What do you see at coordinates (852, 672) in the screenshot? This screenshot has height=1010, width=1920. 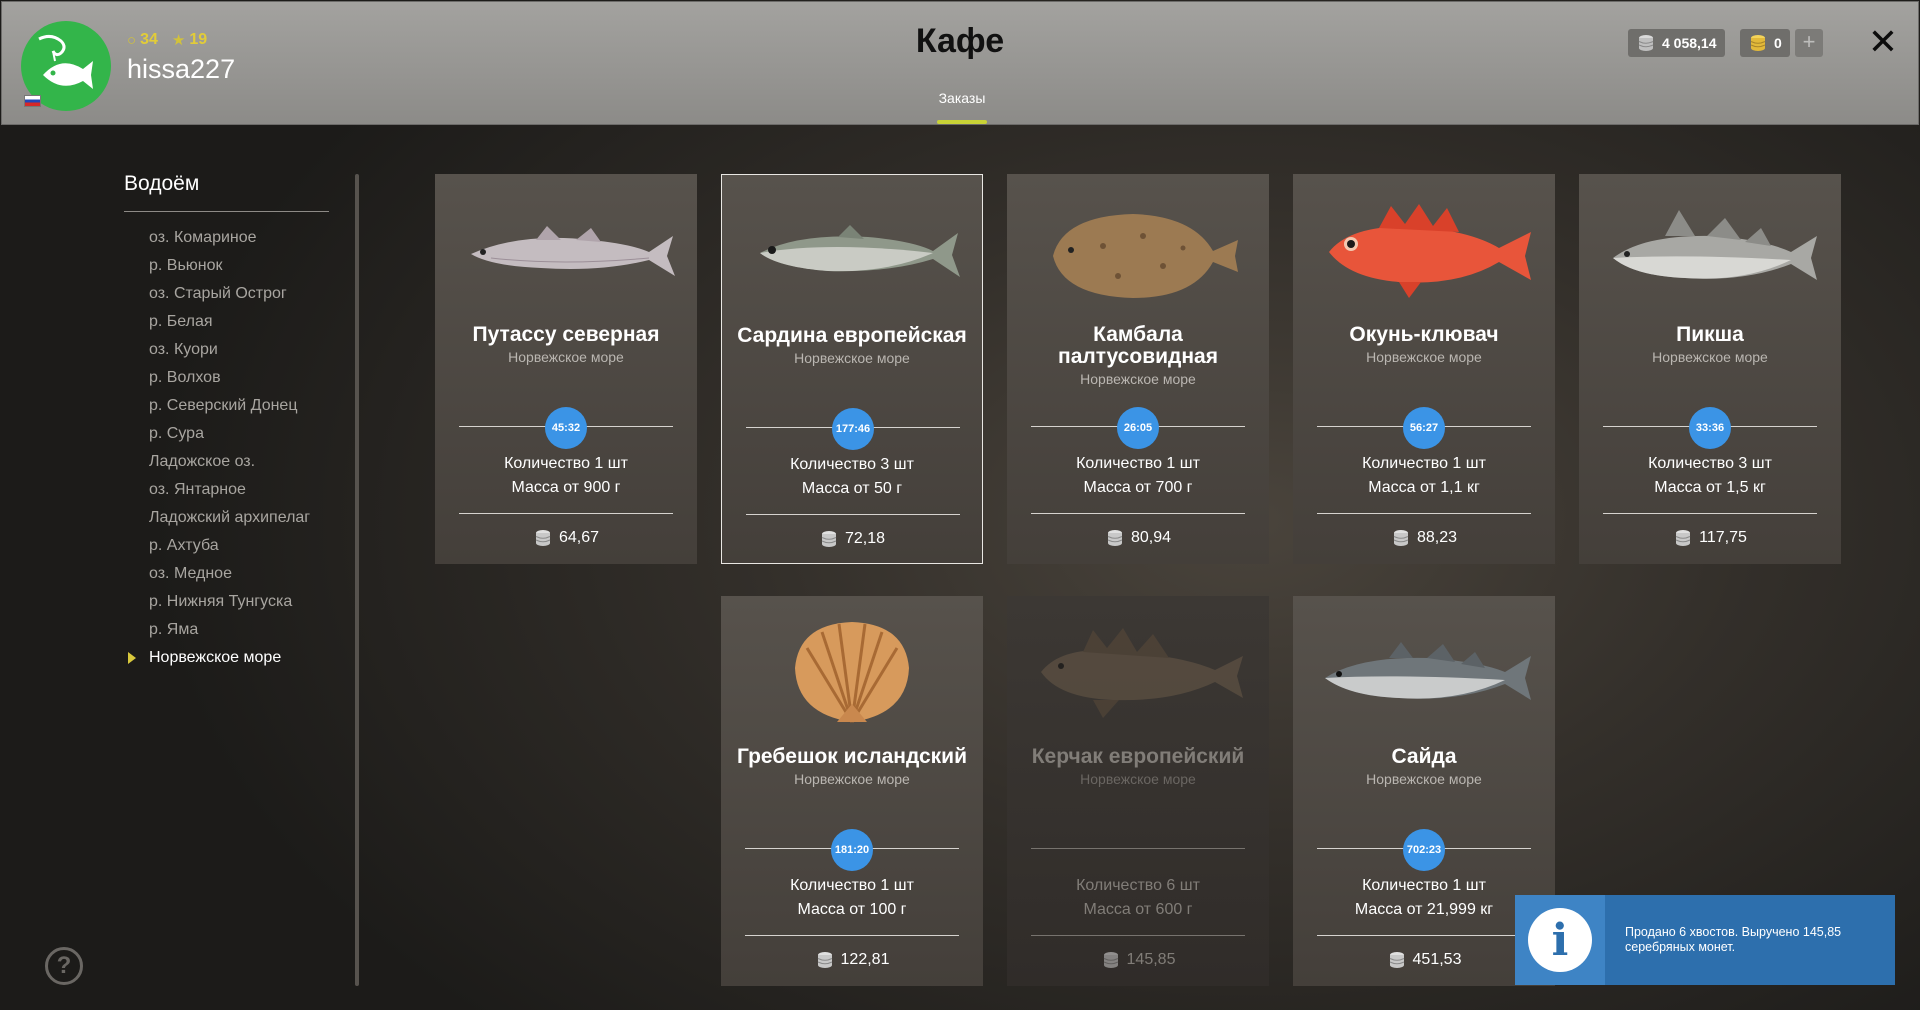 I see `scallop-shell-icon` at bounding box center [852, 672].